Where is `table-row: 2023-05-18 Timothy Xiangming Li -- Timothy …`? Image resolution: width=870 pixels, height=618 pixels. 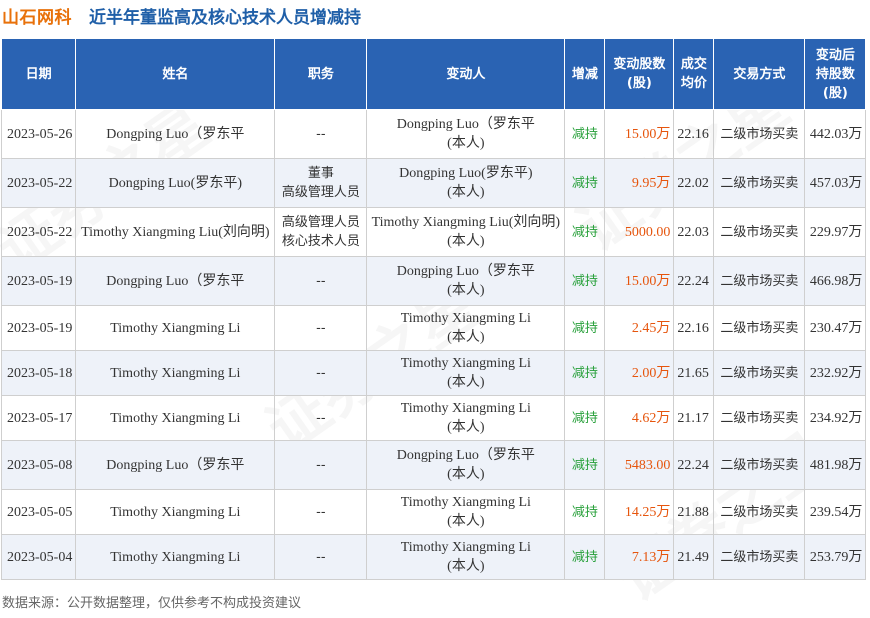 table-row: 2023-05-18 Timothy Xiangming Li -- Timothy … is located at coordinates (433, 373).